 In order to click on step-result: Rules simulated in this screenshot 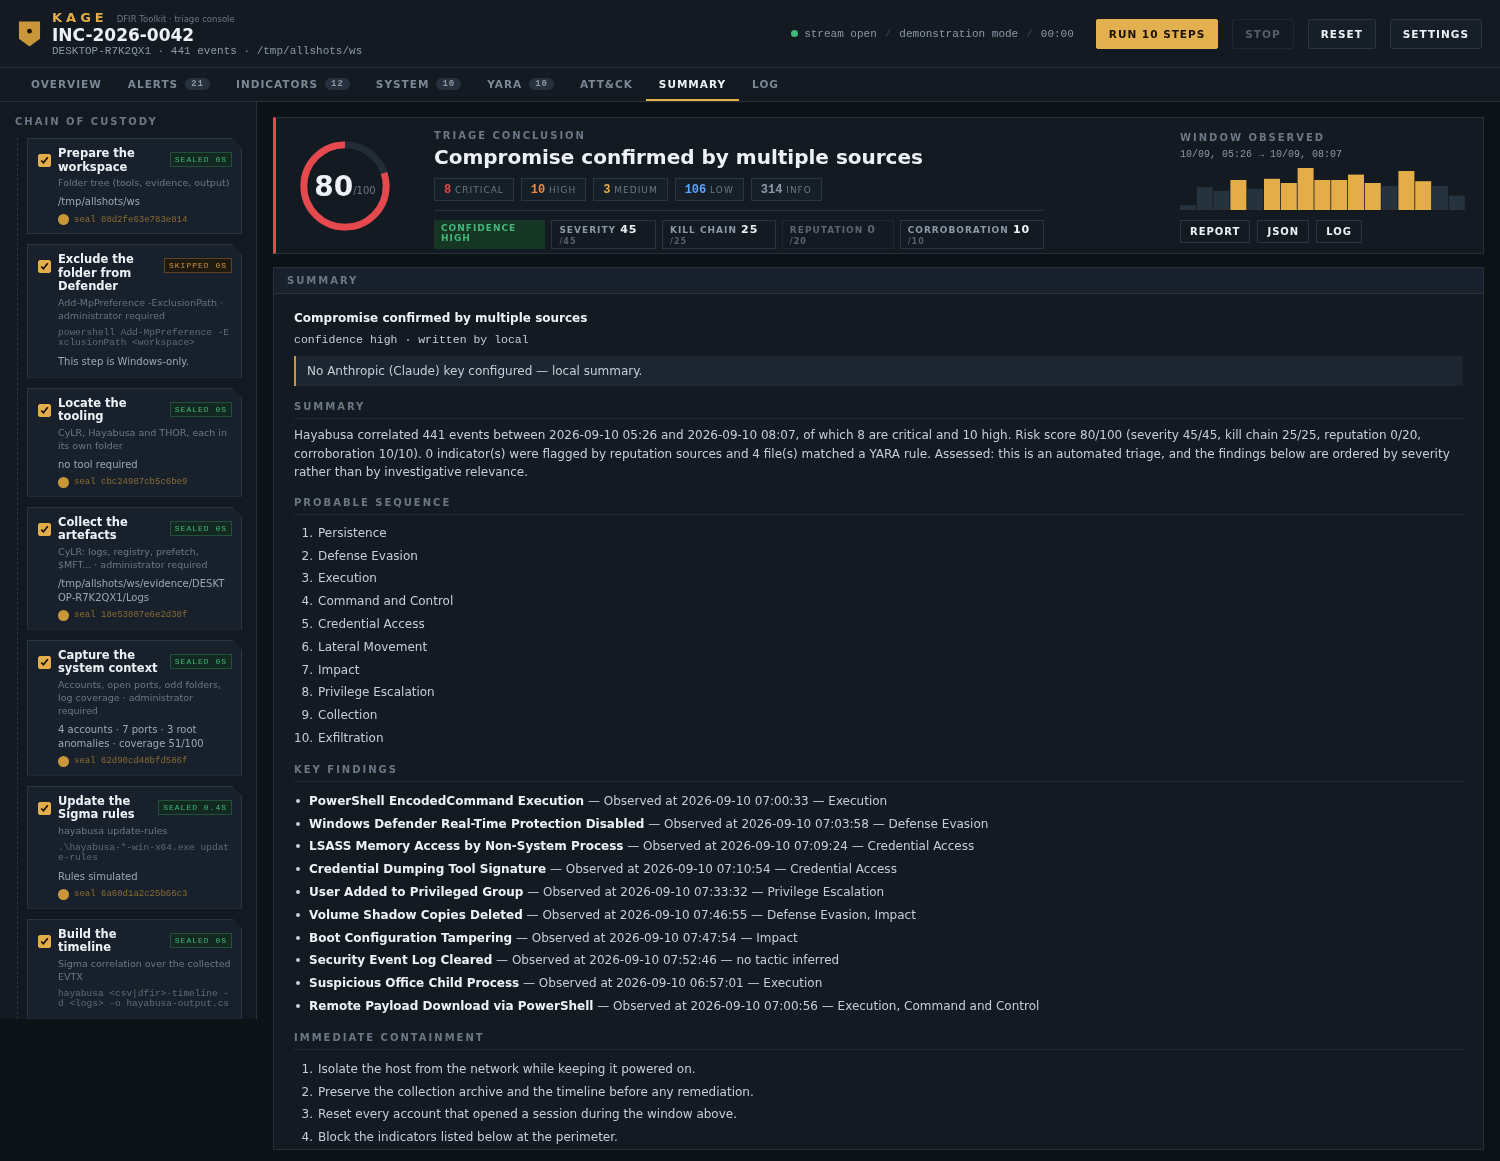, I will do `click(98, 876)`.